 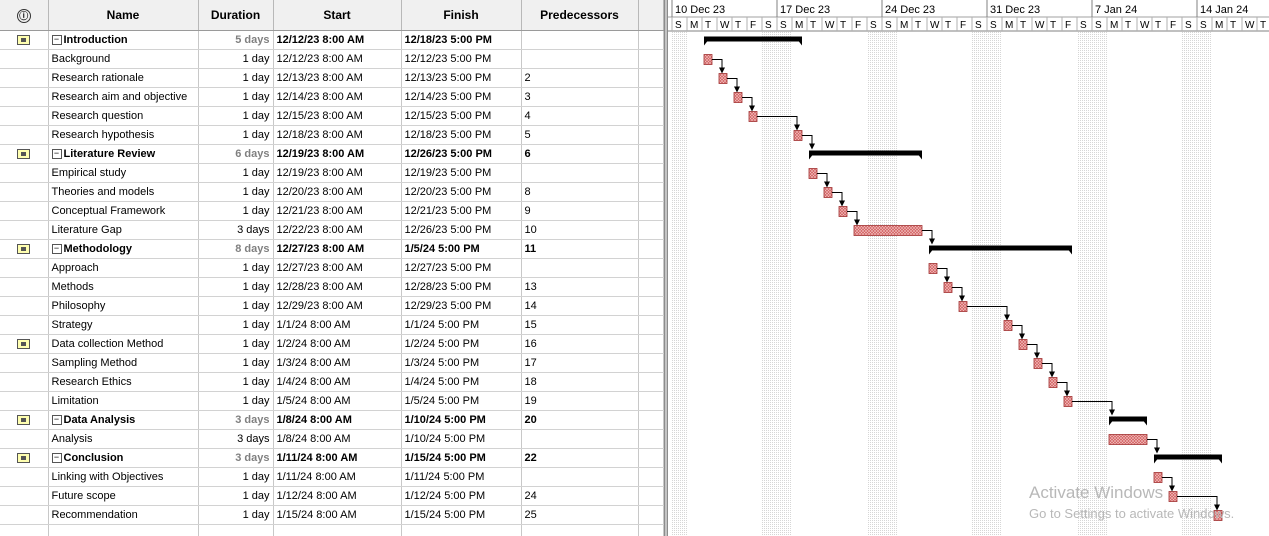 I want to click on start-cell: 12/28/23 8:00 AM, so click(x=337, y=287).